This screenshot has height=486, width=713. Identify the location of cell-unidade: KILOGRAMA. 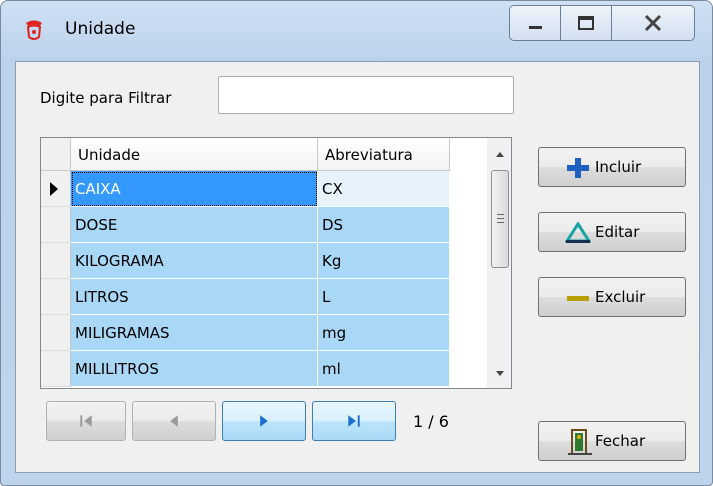
(194, 261).